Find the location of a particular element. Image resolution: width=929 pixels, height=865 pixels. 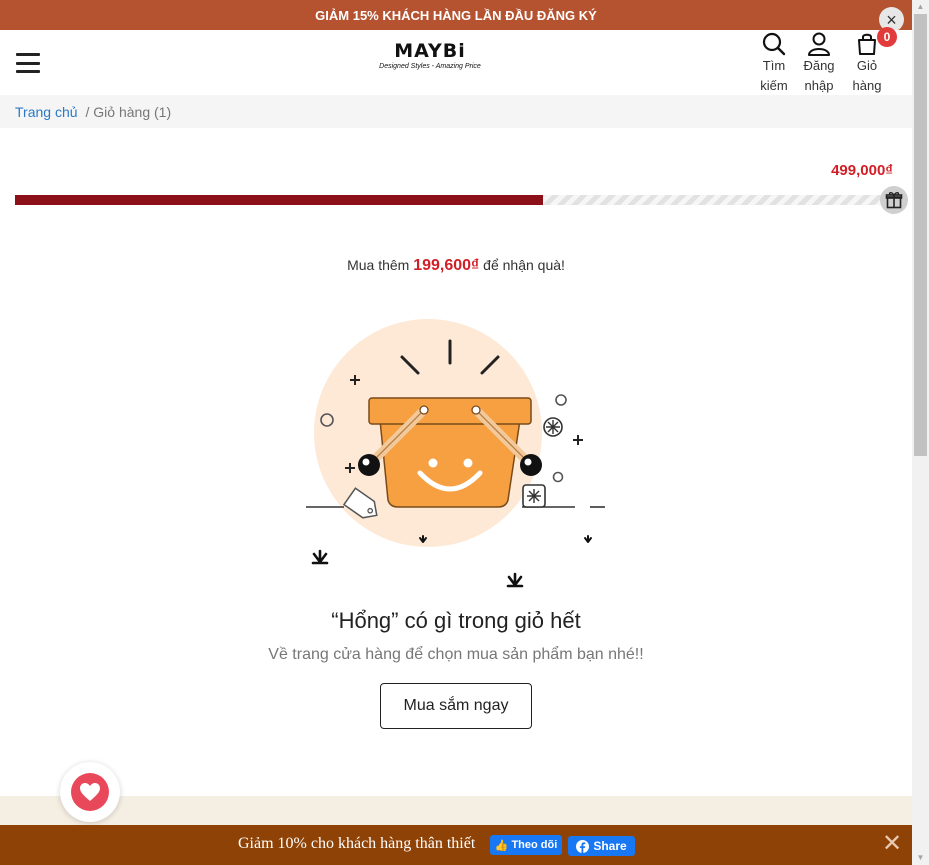

announcement-text: GIẢM 15% KHÁCH HÀNG LẦN ĐẦU ĐĂNG KÝ is located at coordinates (456, 15).